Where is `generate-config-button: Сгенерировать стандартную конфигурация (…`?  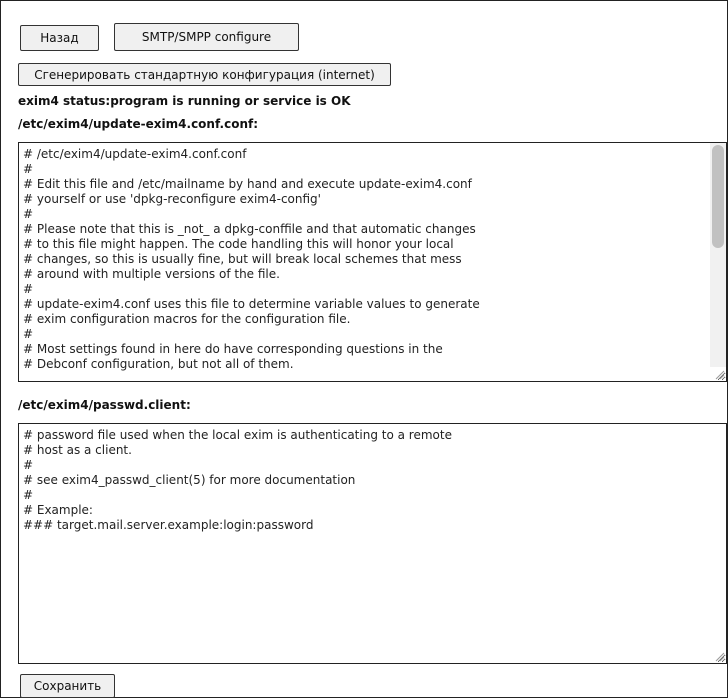 generate-config-button: Сгенерировать стандартную конфигурация (… is located at coordinates (204, 74).